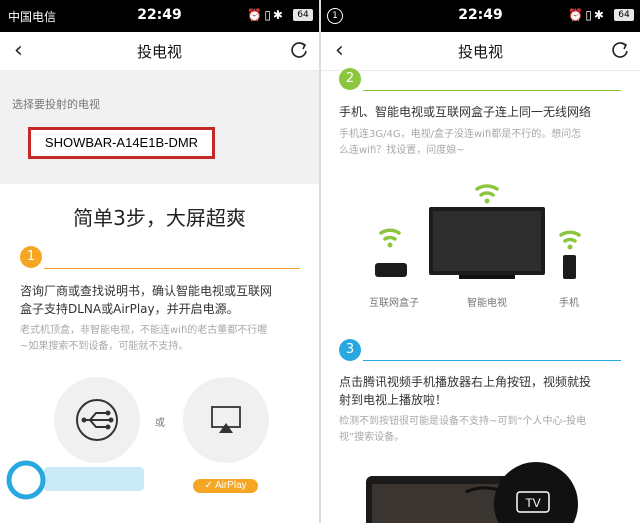 This screenshot has width=640, height=523. I want to click on dlna-circle, so click(97, 420).